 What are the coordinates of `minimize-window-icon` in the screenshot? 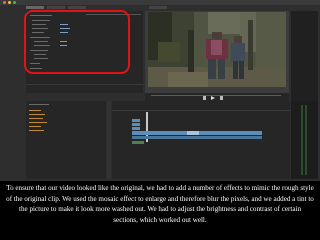 It's located at (9, 2).